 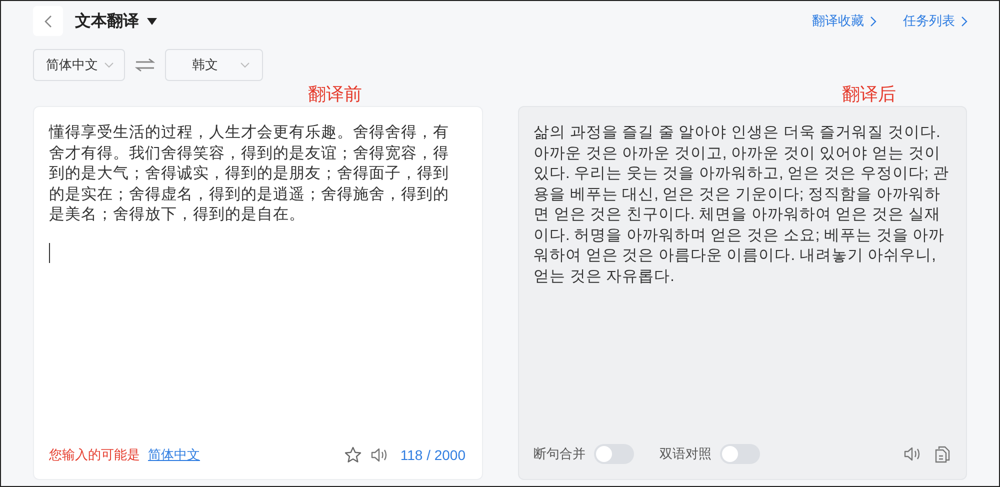 I want to click on source-text: 懂得享受生活的过程，人生才会更有乐趣。舍得舍得，有舍才有得。我们舍得笑容，得到的是友谊；舍得宽容，得到的是大气；舍得诚实，得到的是朋友；舍得面子，得到的是实在；舍得虚名，得到的是逍遥；舍得施舍，得到的是美名；舍得放下，得到的是自在。, so click(x=251, y=174).